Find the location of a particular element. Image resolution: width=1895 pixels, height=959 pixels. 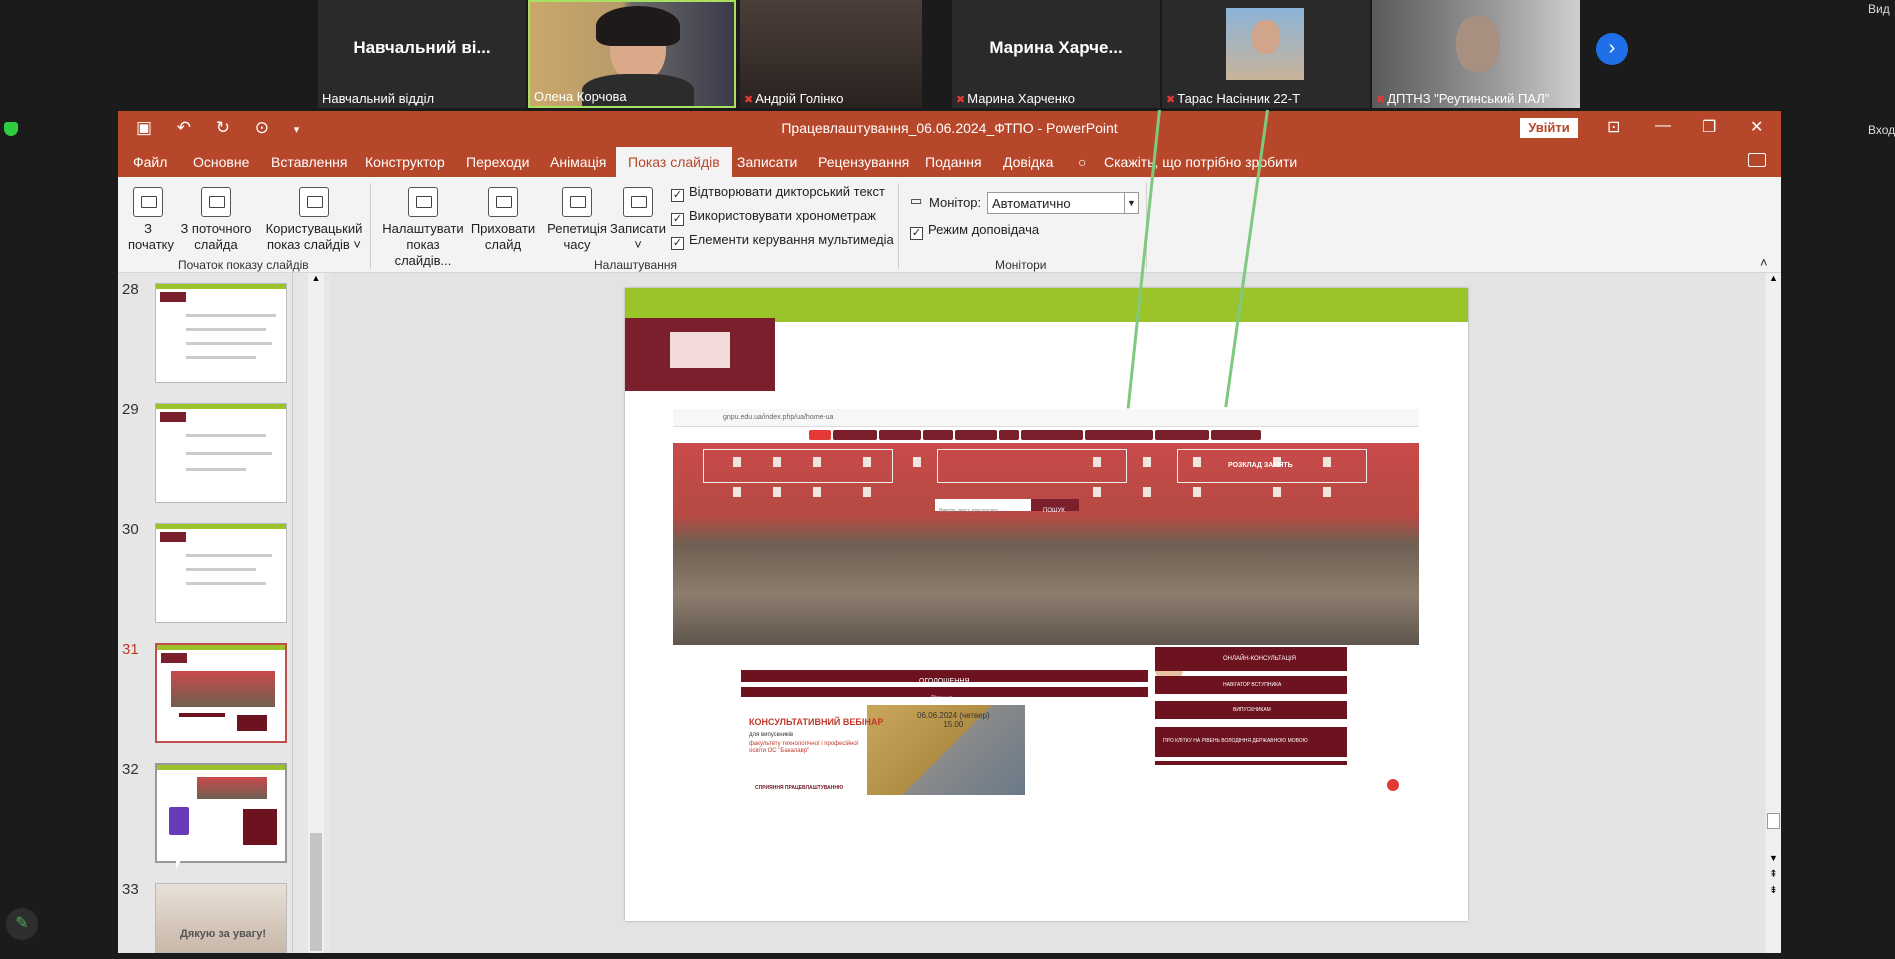

group-label-start: Початок показу слайдів is located at coordinates (243, 265).